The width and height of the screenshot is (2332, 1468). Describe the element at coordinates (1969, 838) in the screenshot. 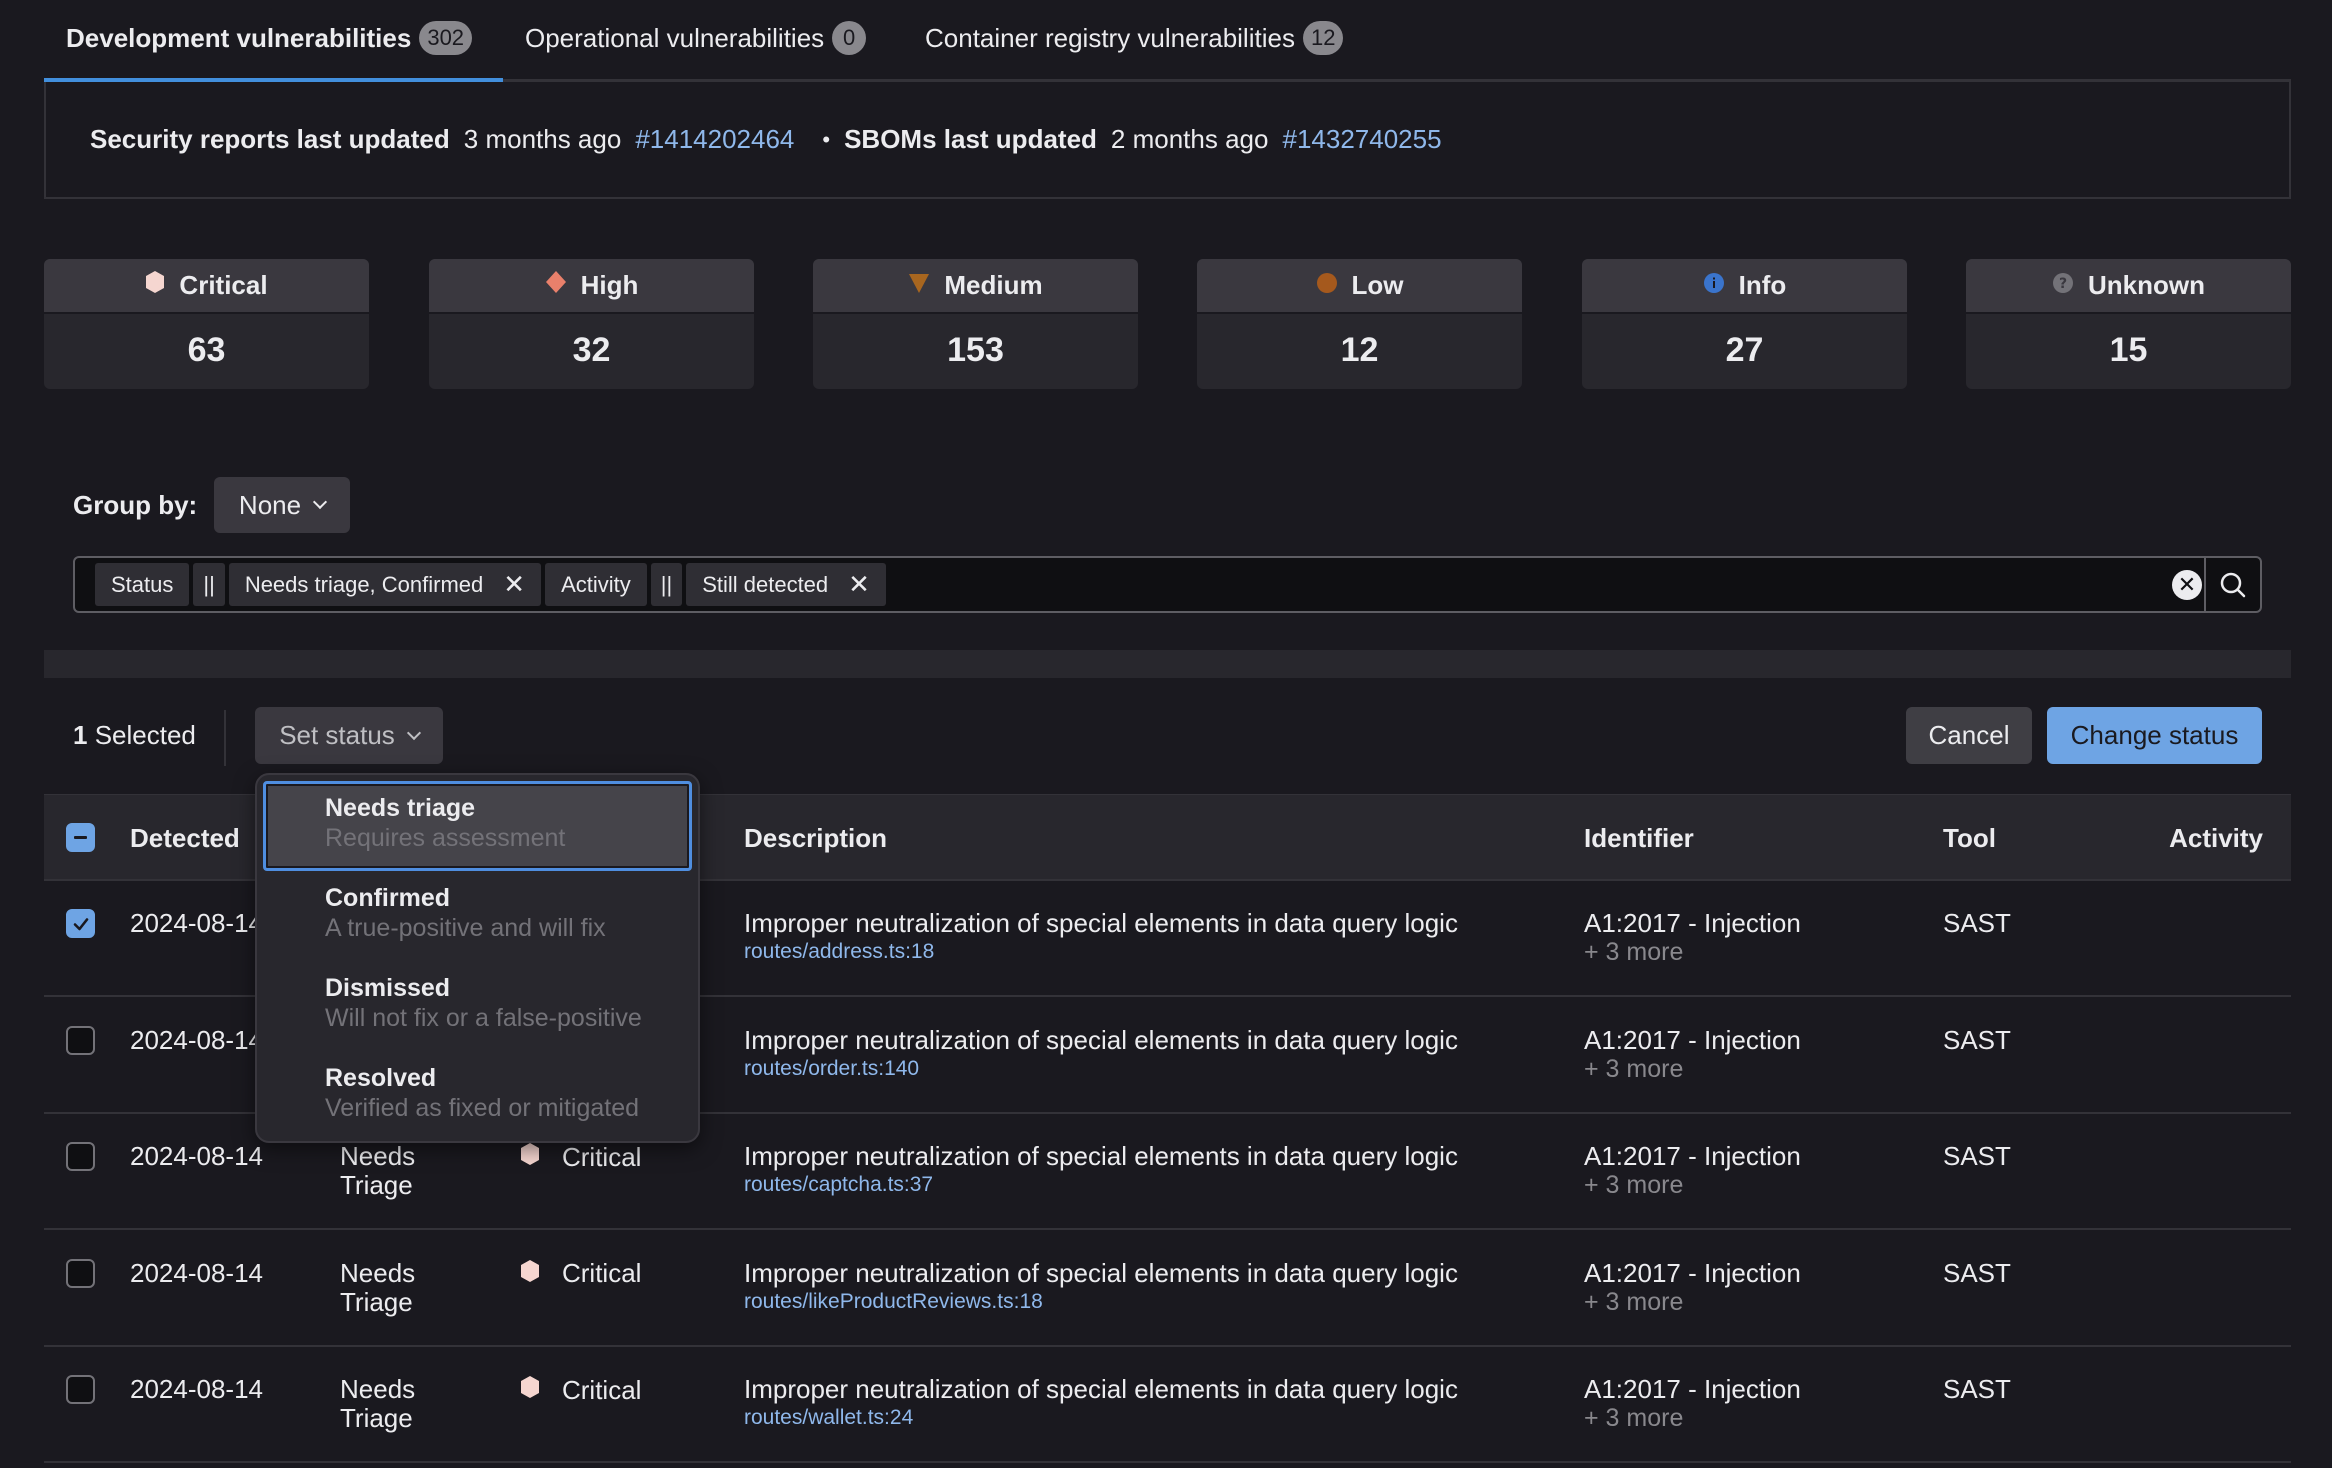

I see `column-tool: Tool` at that location.